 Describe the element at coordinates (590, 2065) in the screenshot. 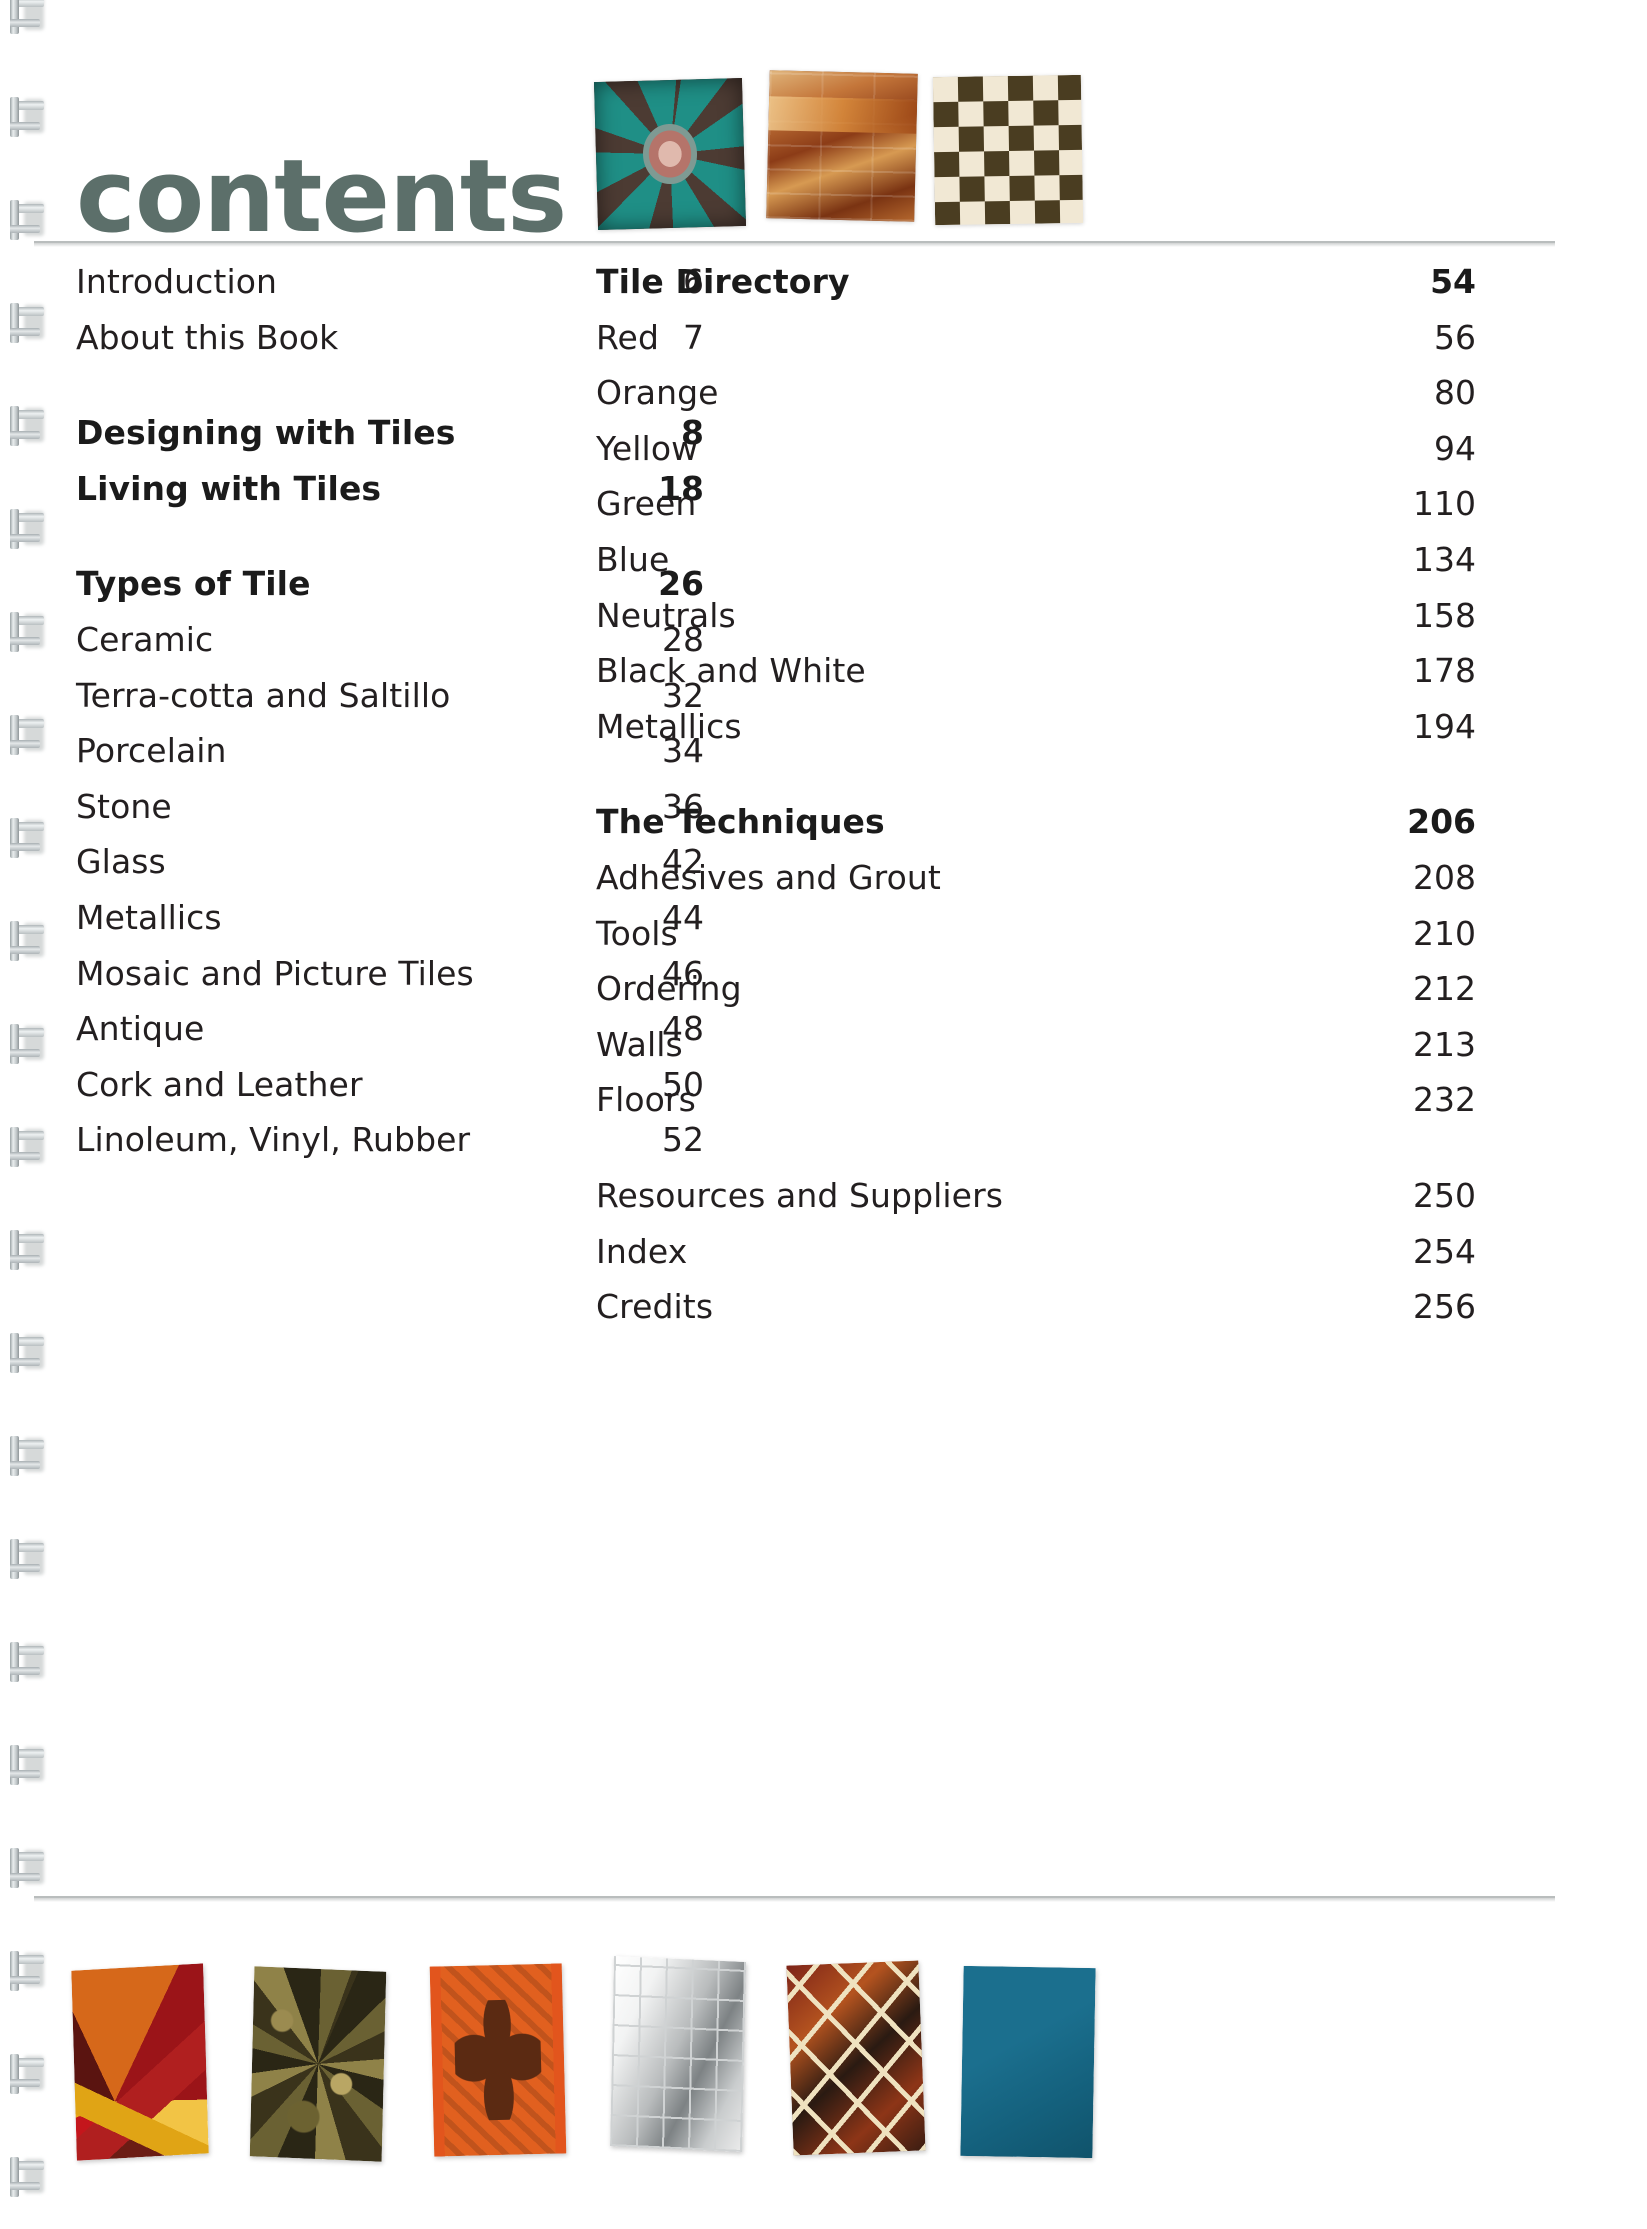

I see `footer-tile-strip` at that location.